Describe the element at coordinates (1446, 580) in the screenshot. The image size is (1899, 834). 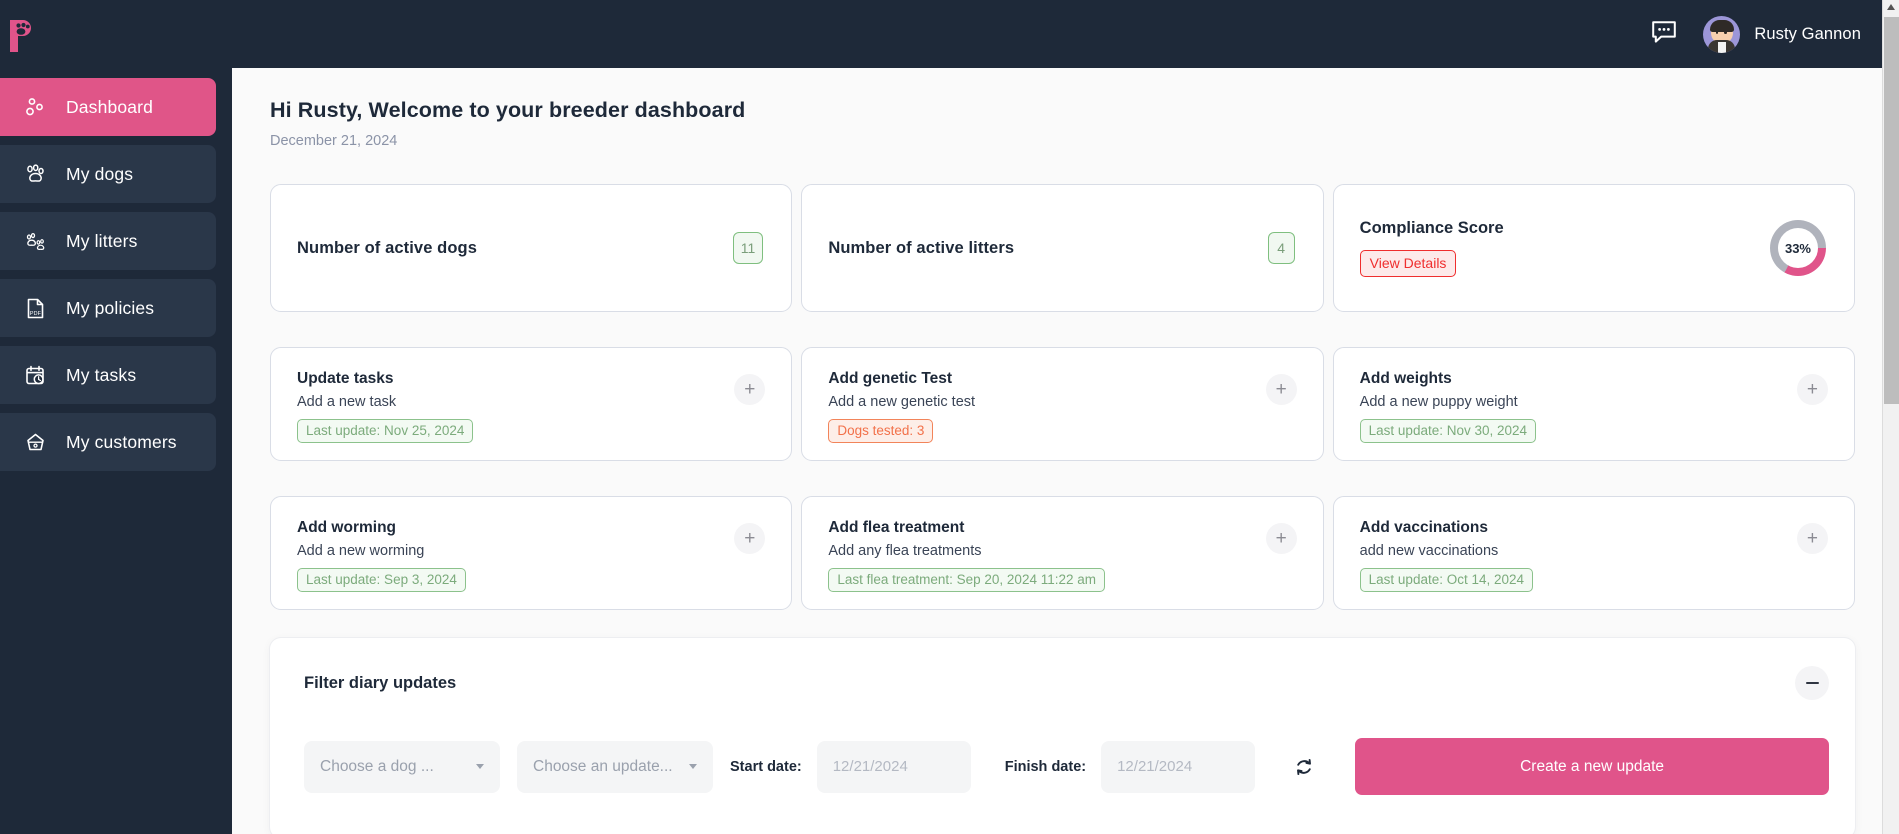
I see `action-badge: Last update: Oct 14, 2024` at that location.